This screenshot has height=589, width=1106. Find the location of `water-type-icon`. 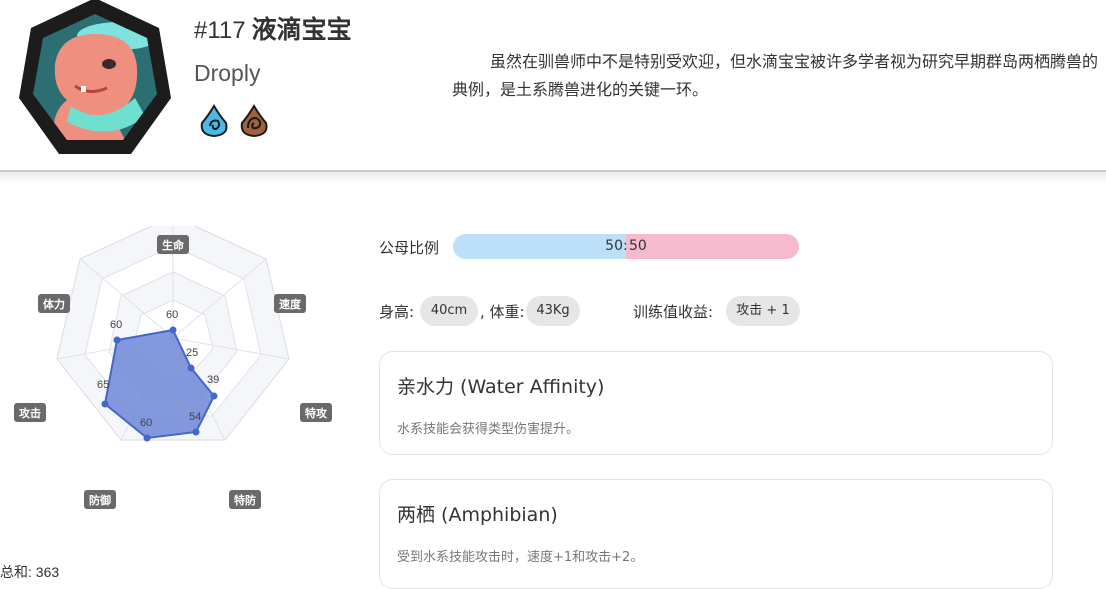

water-type-icon is located at coordinates (214, 121).